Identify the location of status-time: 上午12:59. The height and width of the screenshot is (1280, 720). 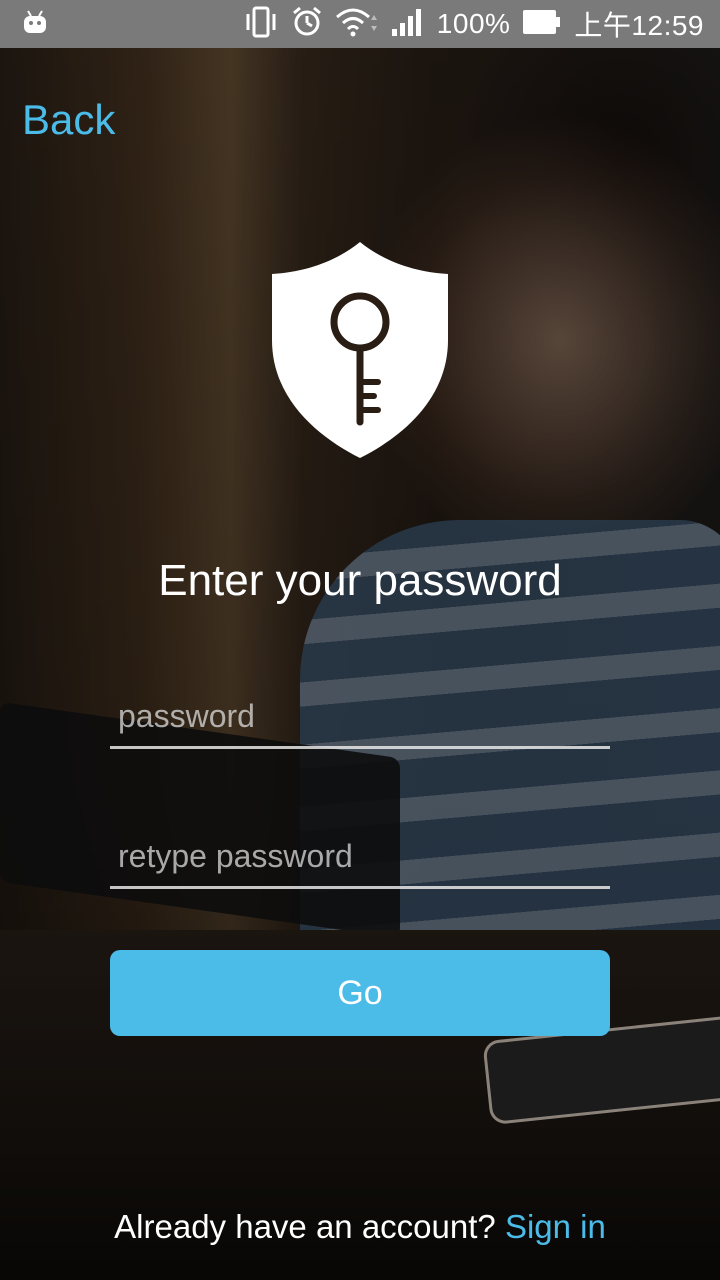
(639, 25).